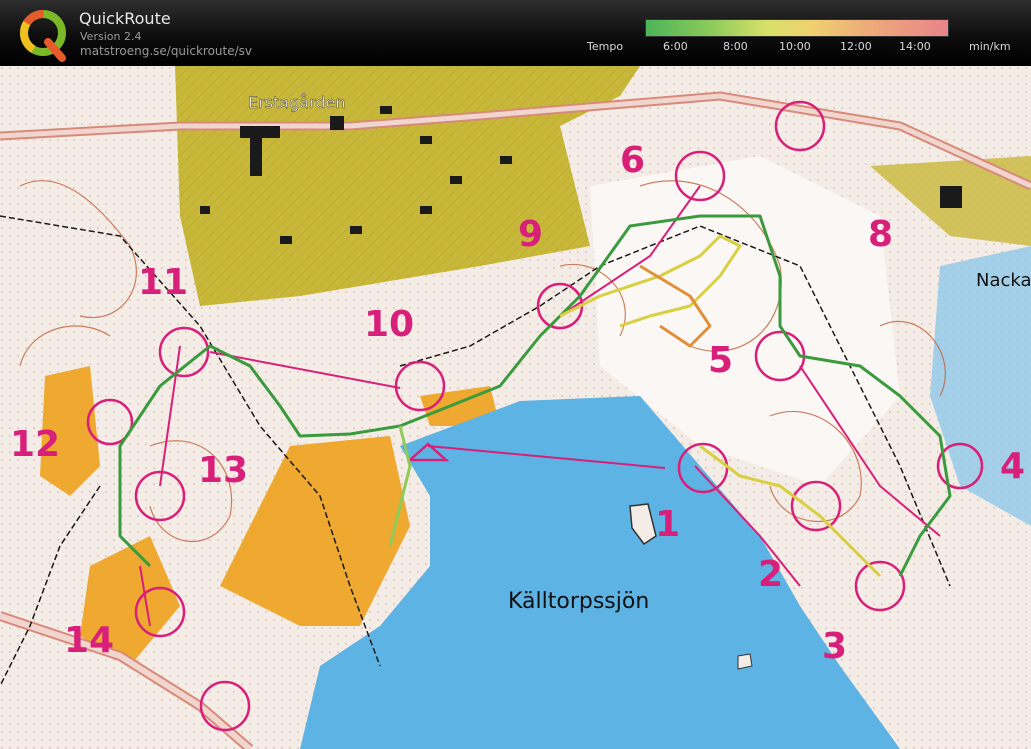 This screenshot has width=1031, height=749. What do you see at coordinates (745, 661) in the screenshot?
I see `lake-islet` at bounding box center [745, 661].